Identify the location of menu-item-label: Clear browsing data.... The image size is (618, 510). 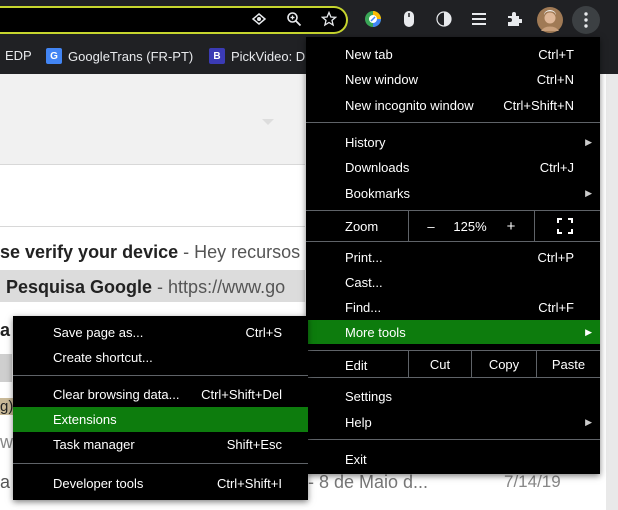
(116, 394).